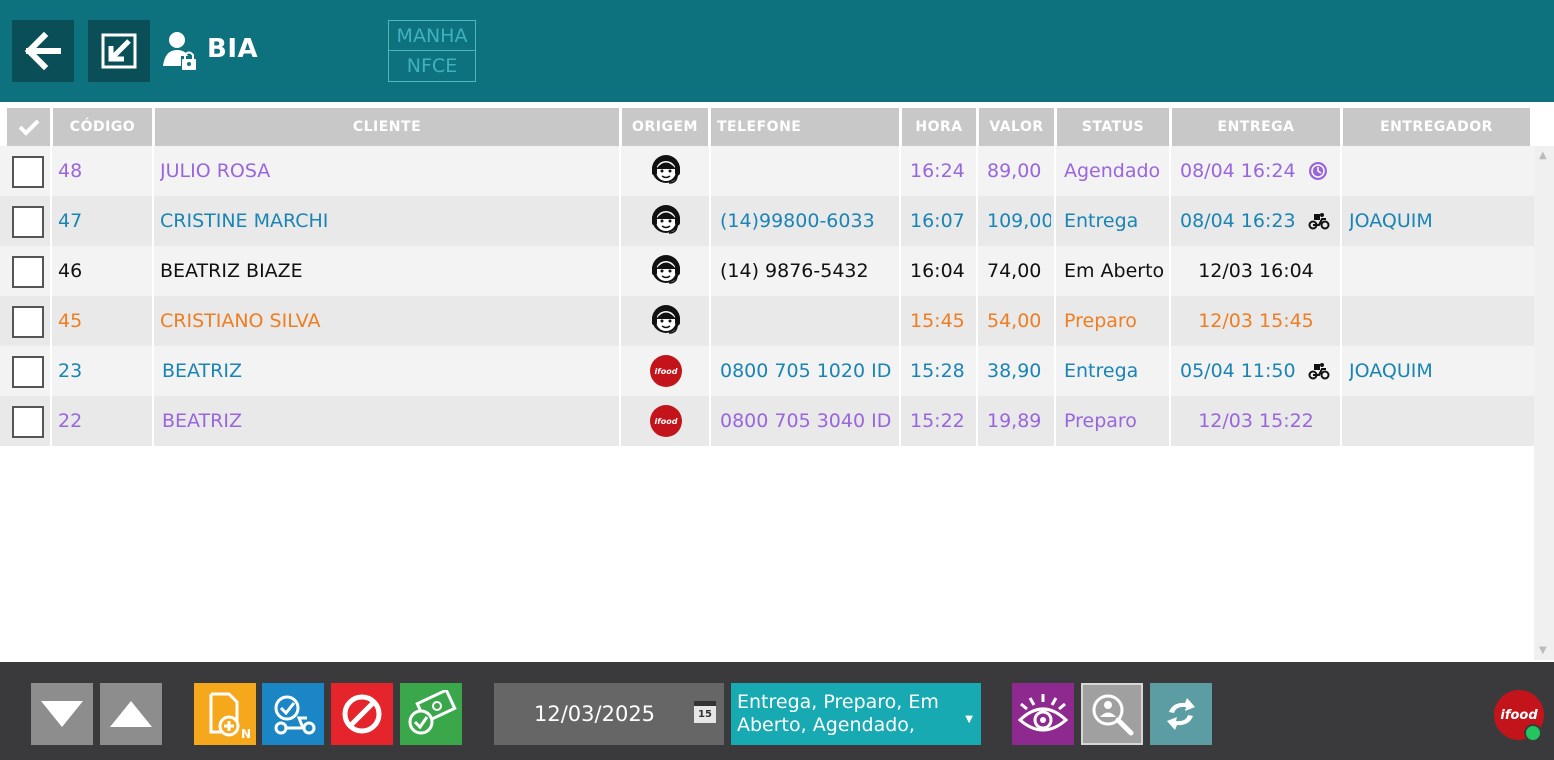  What do you see at coordinates (1181, 714) in the screenshot?
I see `refresh-button` at bounding box center [1181, 714].